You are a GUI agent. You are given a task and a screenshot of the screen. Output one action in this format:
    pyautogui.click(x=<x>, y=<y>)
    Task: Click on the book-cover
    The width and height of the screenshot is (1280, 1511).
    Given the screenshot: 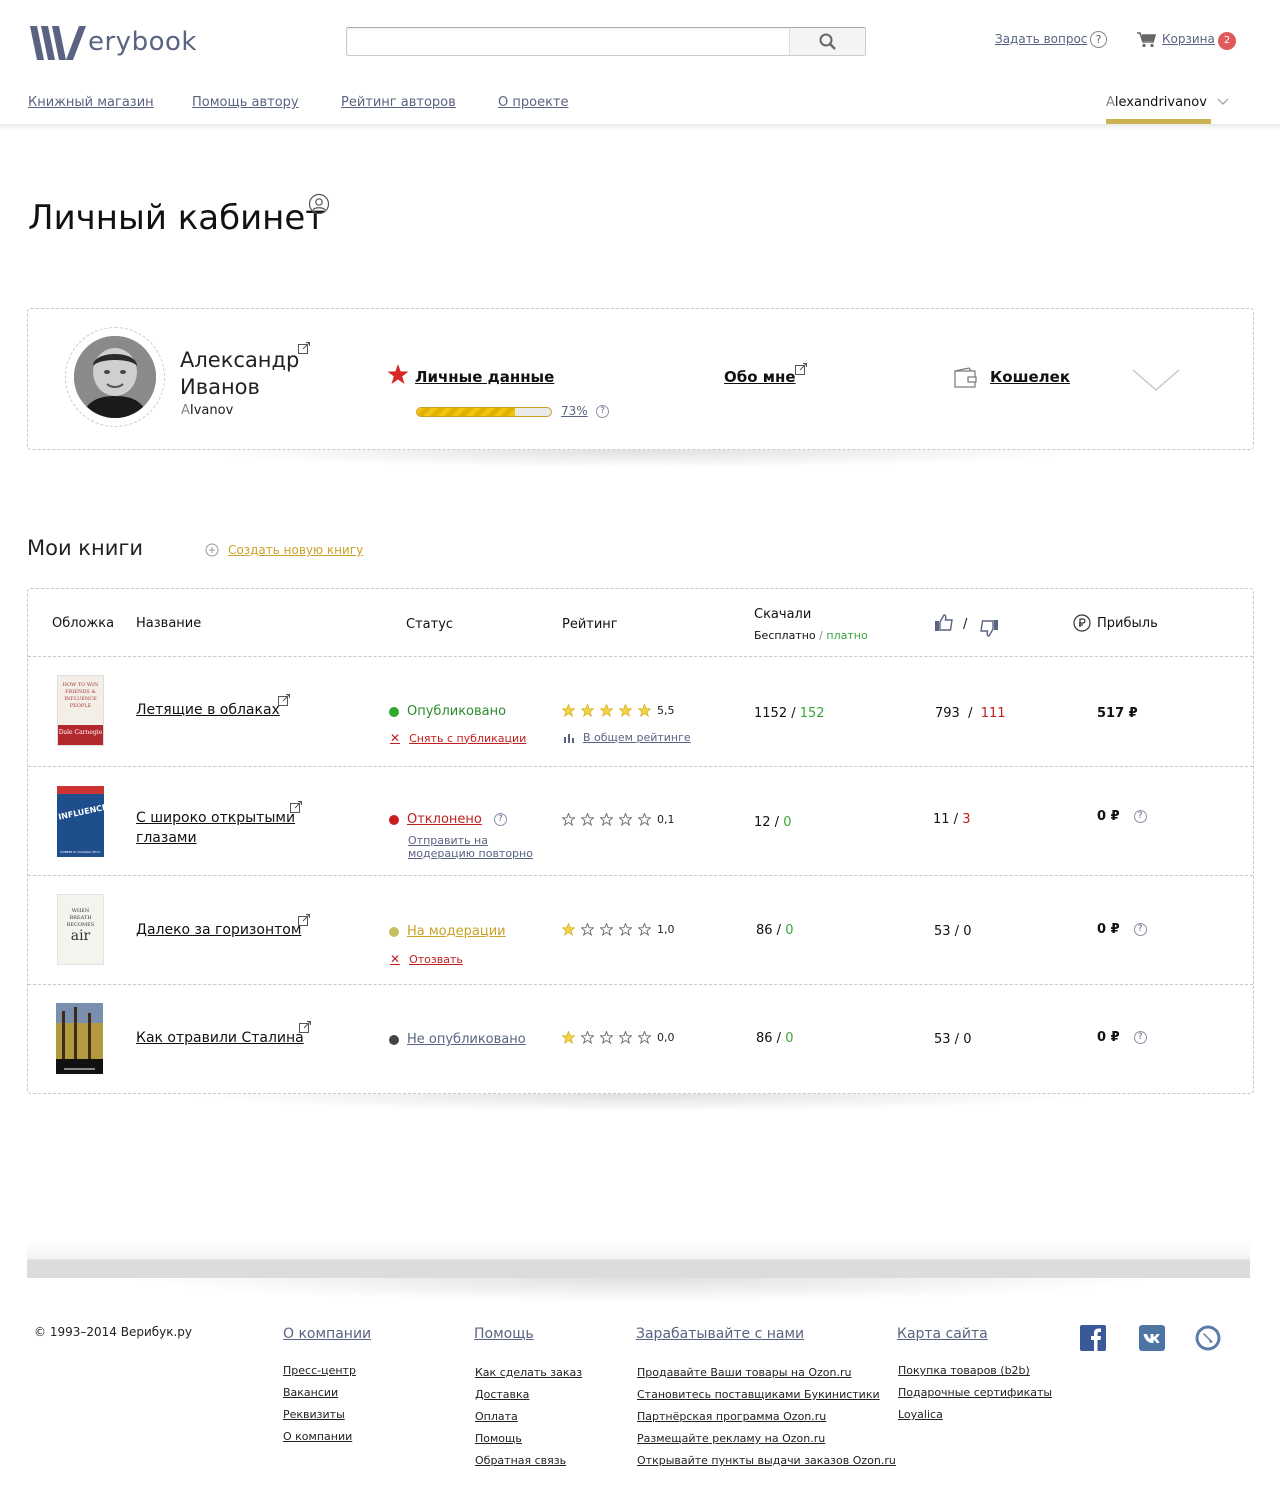 What is the action you would take?
    pyautogui.click(x=79, y=1038)
    